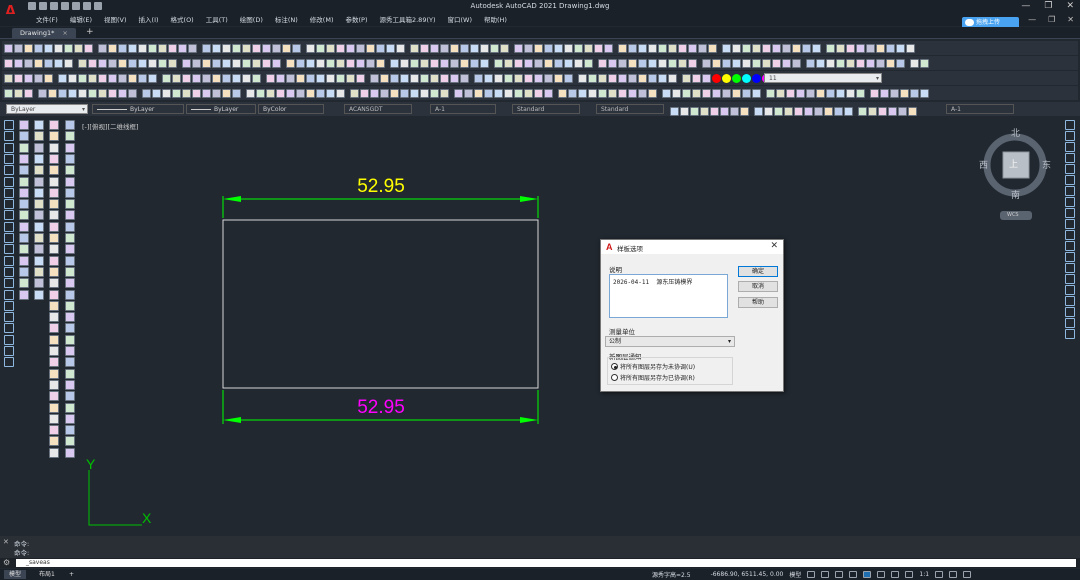  I want to click on lineweight-icon, so click(895, 574).